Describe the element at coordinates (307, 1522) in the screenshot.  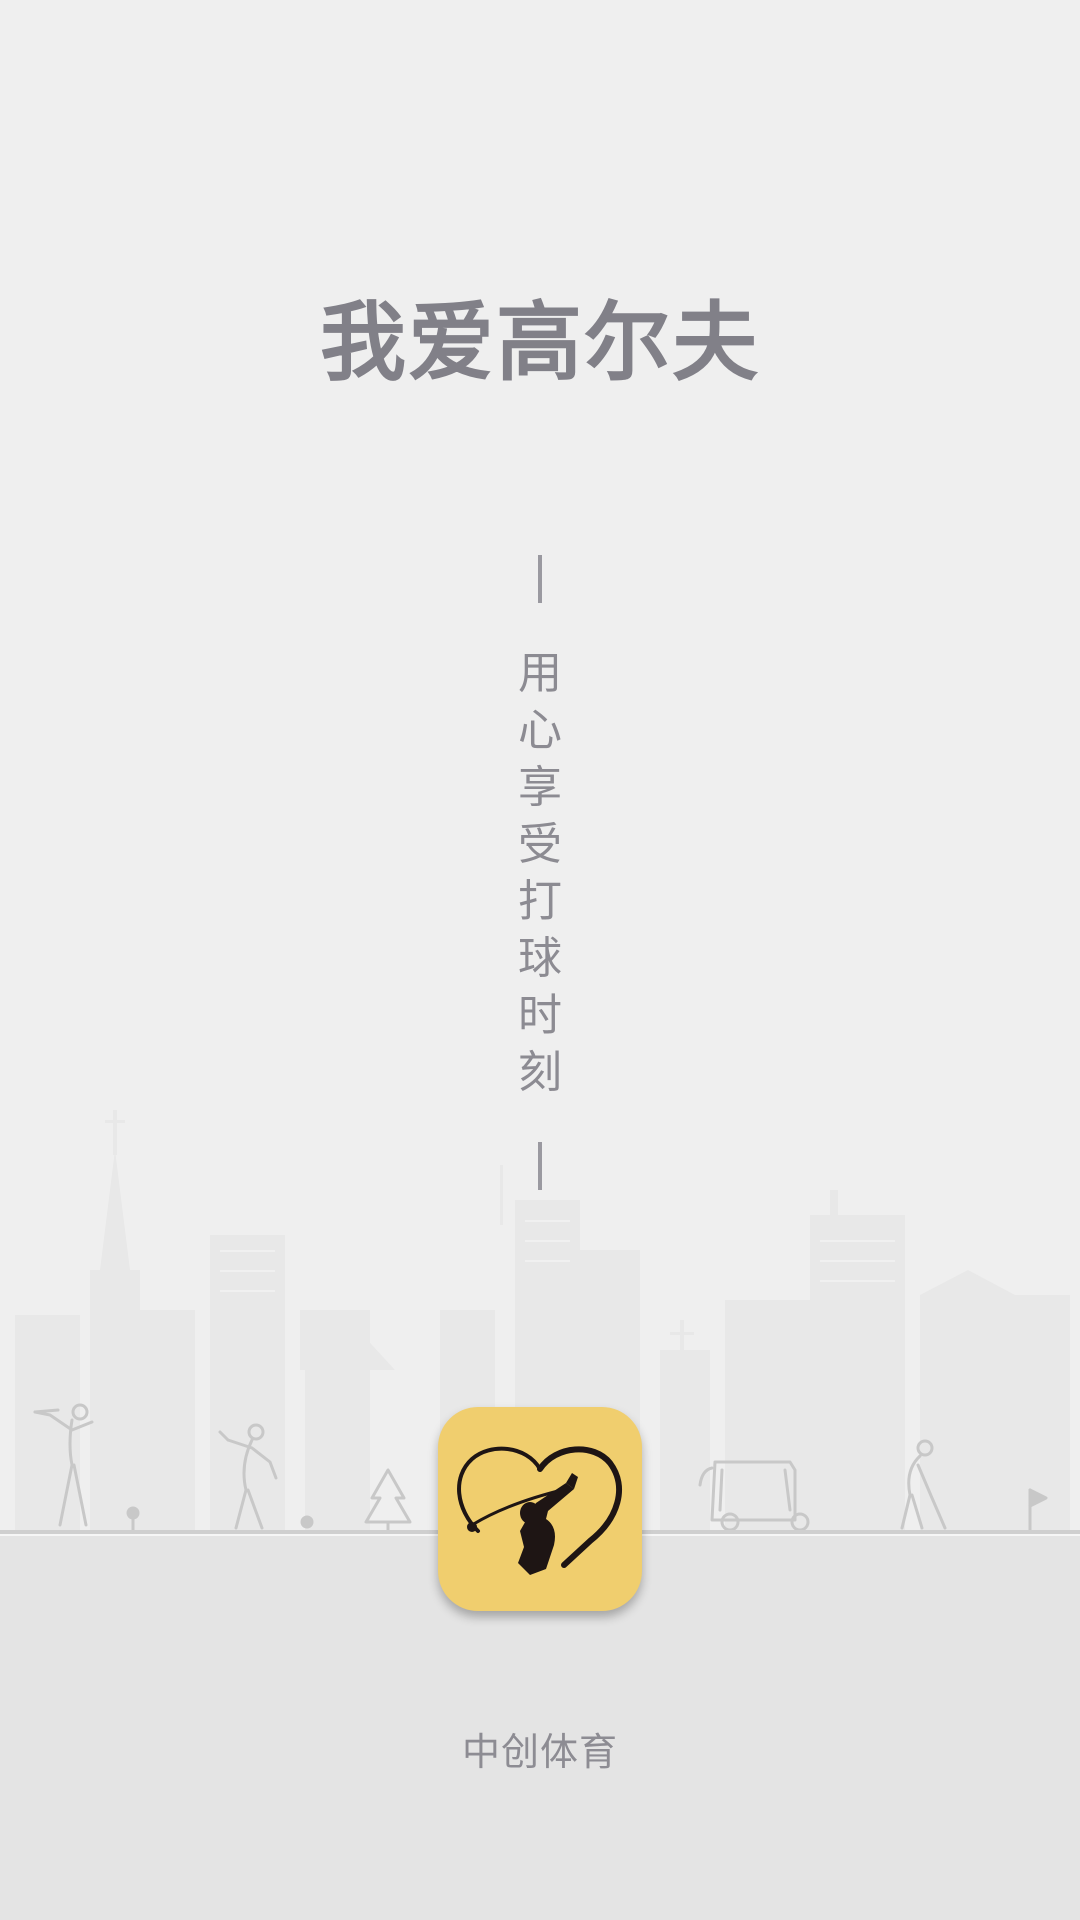
I see `ball-icon` at that location.